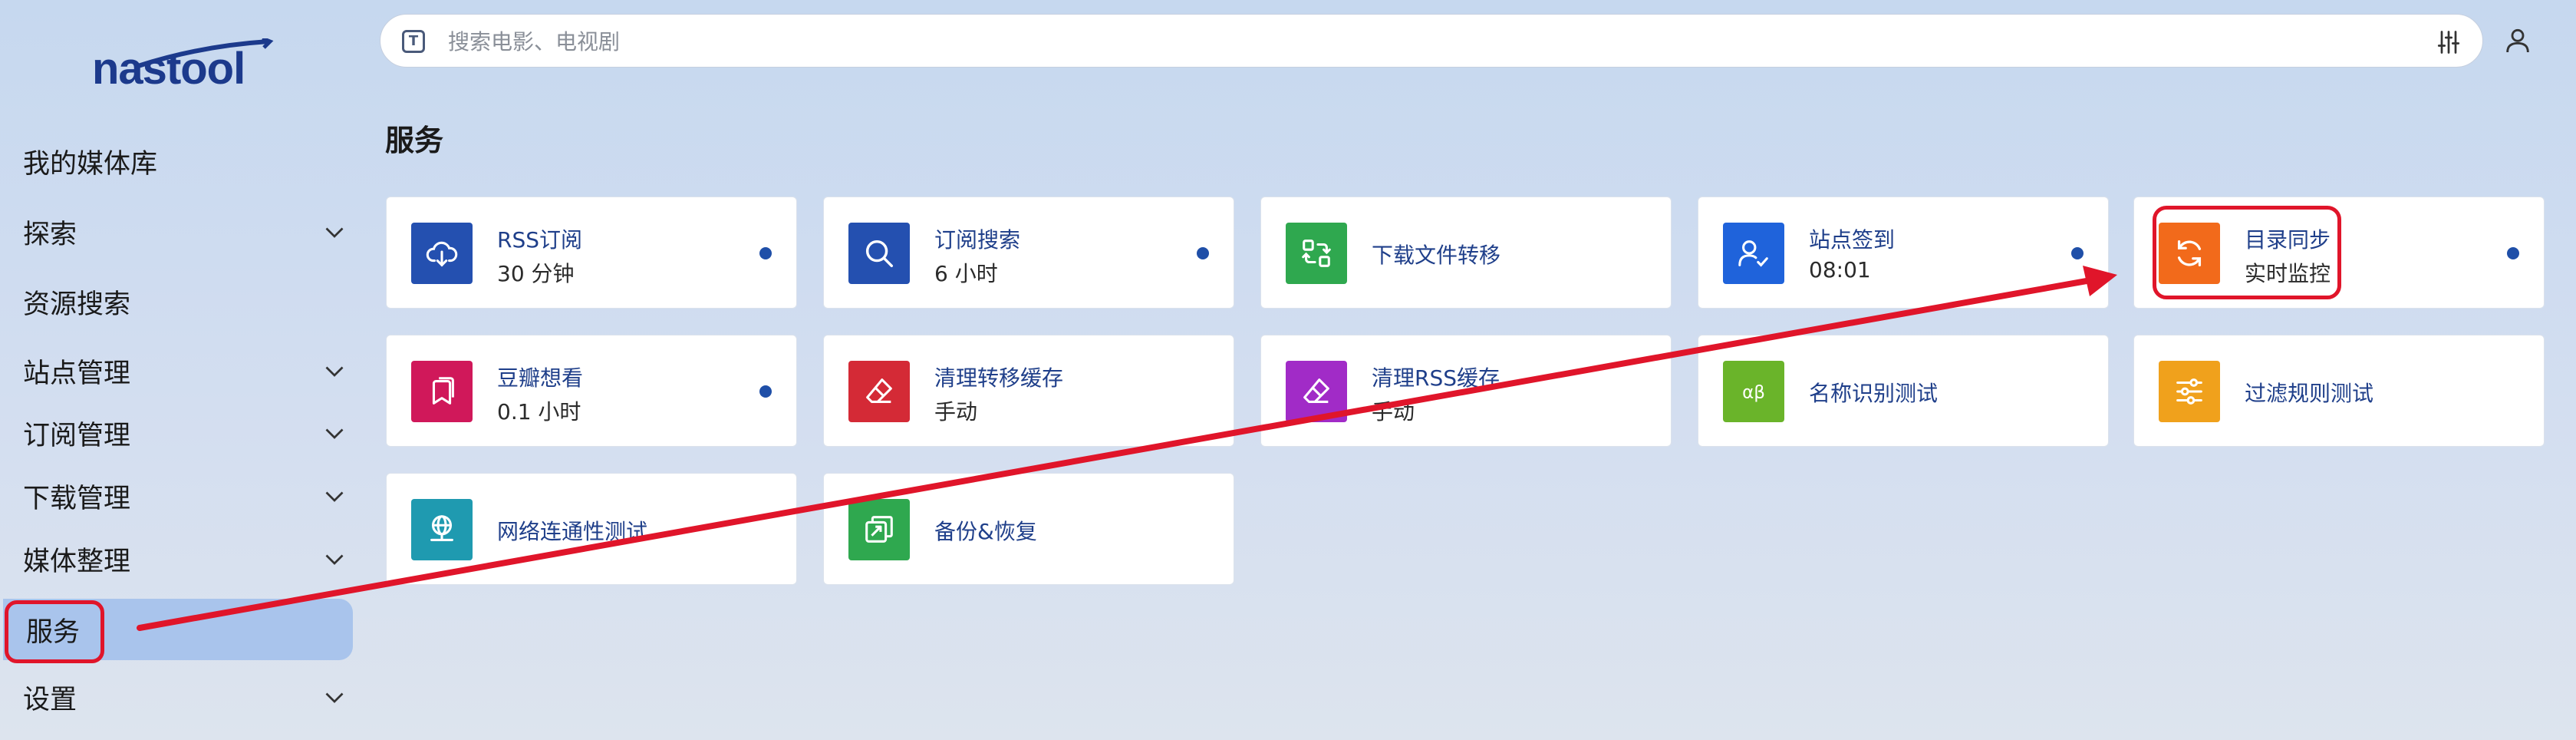  I want to click on sidebar-item-label: 下载管理, so click(77, 499).